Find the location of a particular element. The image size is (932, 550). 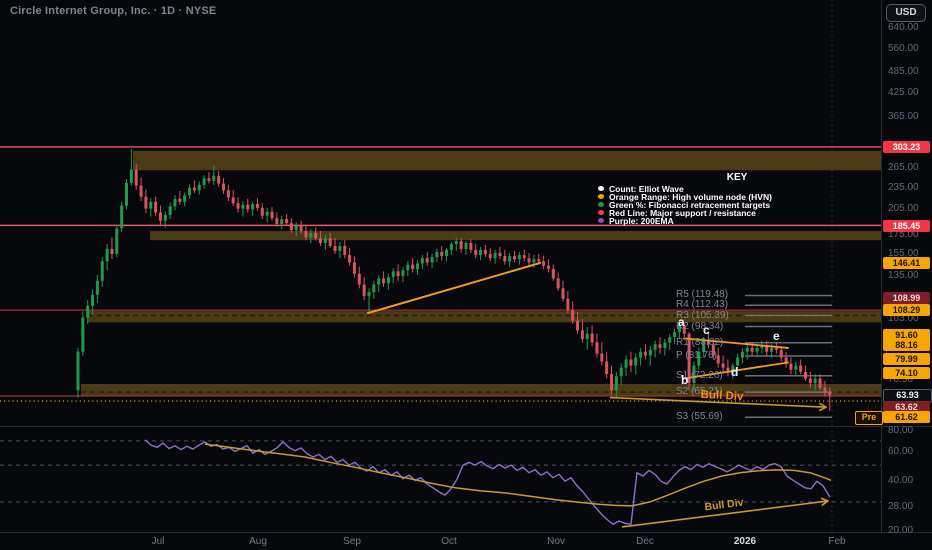

time-tick-label: Oct is located at coordinates (449, 541).